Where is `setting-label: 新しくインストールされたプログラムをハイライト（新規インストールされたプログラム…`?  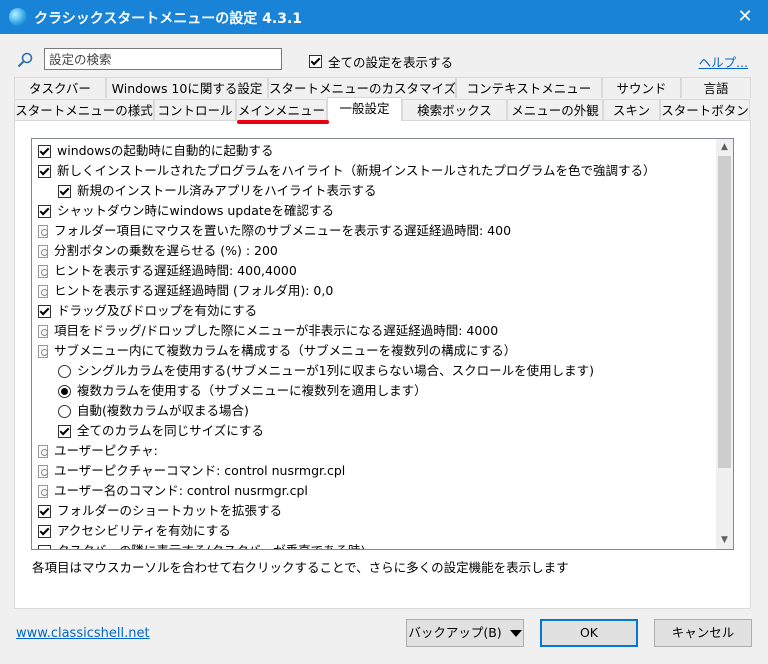 setting-label: 新しくインストールされたプログラムをハイライト（新規インストールされたプログラム… is located at coordinates (356, 170).